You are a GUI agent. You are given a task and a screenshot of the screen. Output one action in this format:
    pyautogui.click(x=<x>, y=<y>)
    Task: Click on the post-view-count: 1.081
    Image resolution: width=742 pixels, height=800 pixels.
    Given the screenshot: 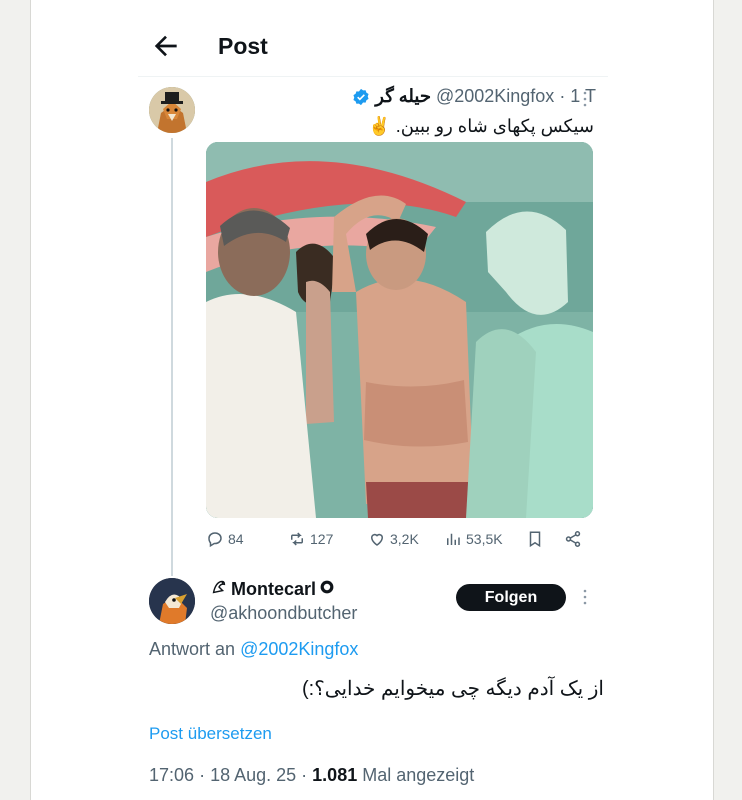 What is the action you would take?
    pyautogui.click(x=335, y=775)
    